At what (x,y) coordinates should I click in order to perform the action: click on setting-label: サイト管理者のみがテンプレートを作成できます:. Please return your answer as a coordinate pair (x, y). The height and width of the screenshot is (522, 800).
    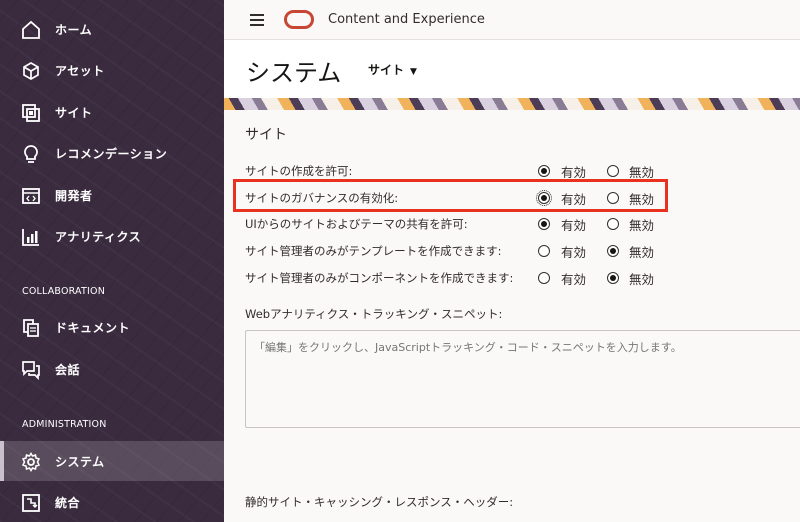
    Looking at the image, I should click on (373, 251).